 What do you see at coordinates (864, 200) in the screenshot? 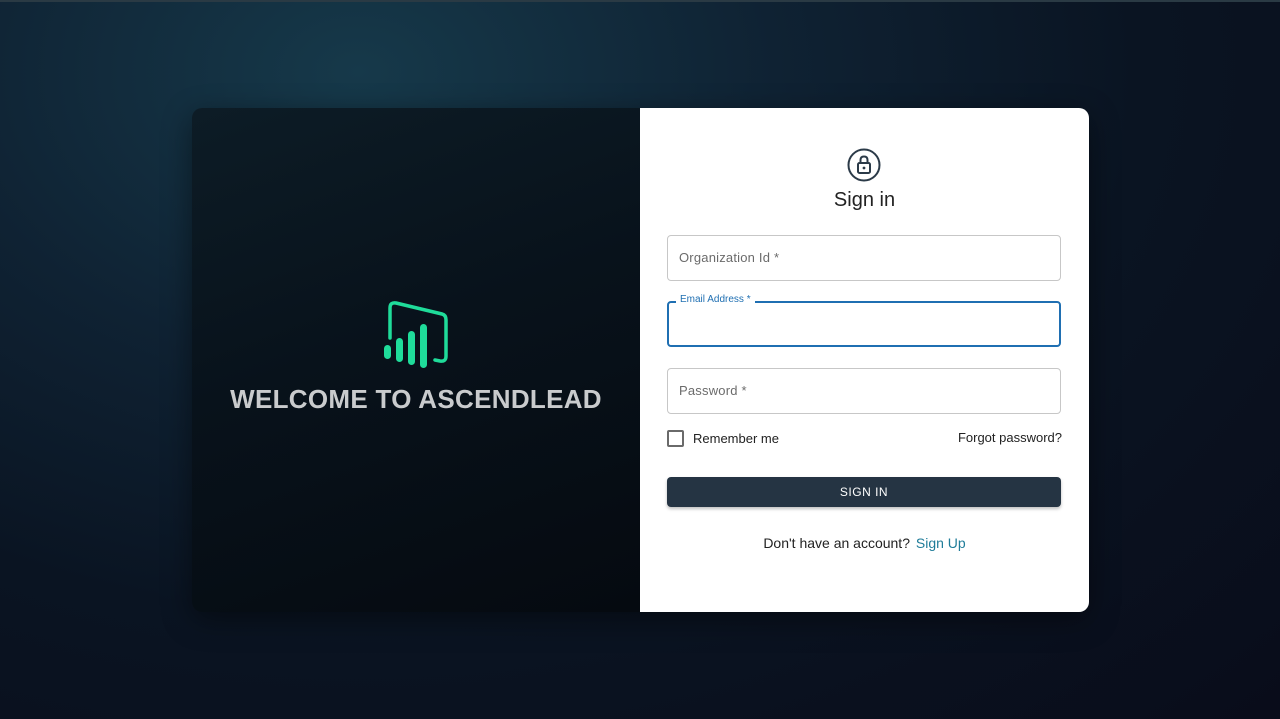
I see `signin-title: Sign in` at bounding box center [864, 200].